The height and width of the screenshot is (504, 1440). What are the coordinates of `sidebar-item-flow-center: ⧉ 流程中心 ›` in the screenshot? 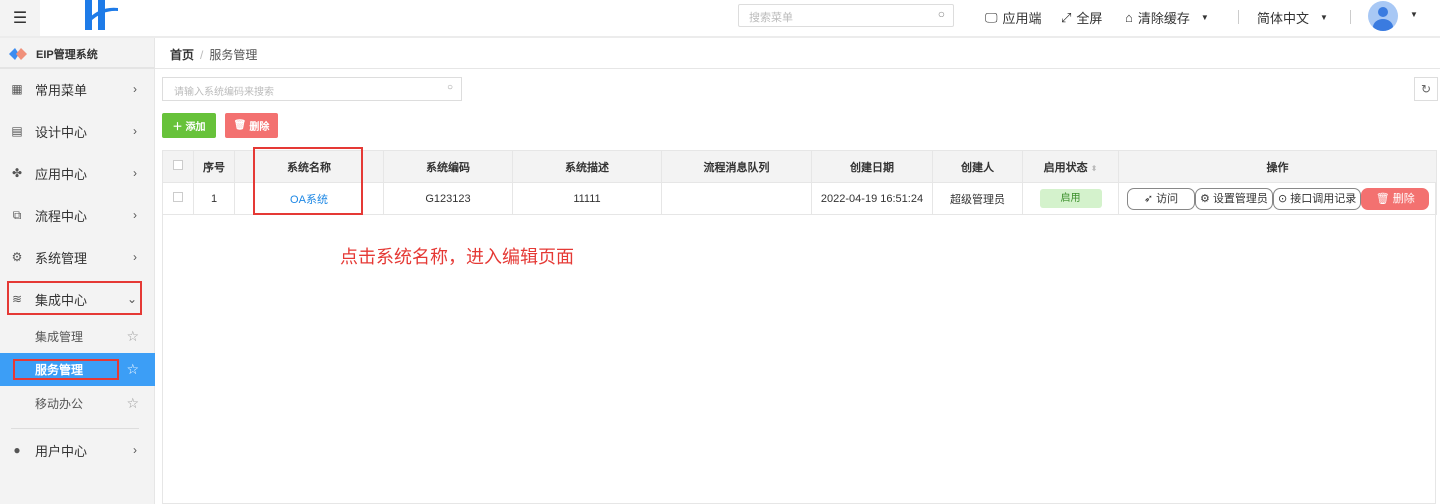 It's located at (77, 215).